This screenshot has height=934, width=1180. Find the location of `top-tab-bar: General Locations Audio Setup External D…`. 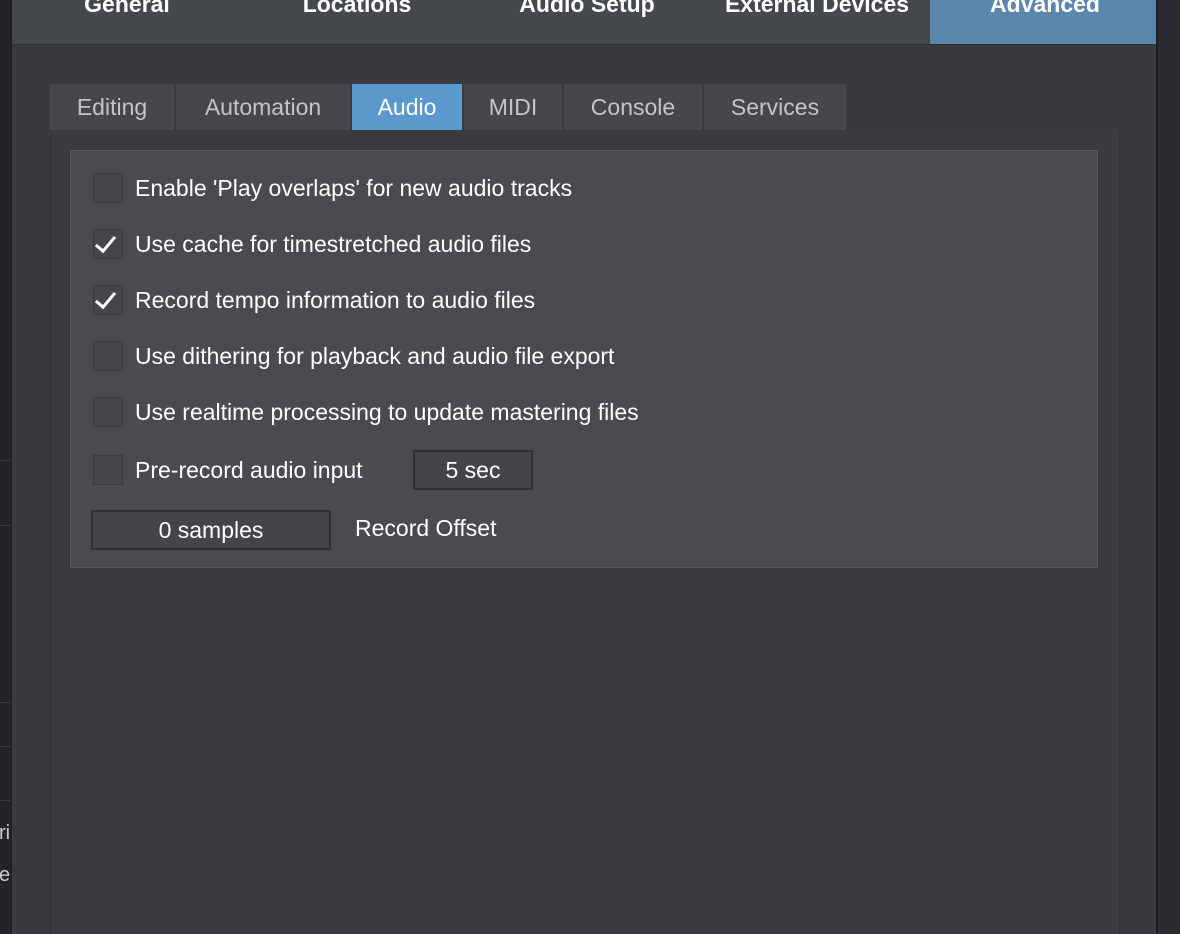

top-tab-bar: General Locations Audio Setup External D… is located at coordinates (586, 22).